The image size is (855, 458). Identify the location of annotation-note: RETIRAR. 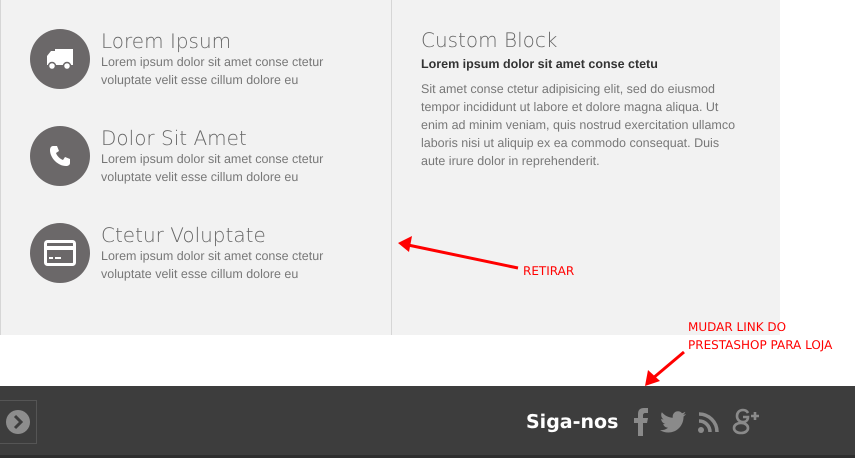
(548, 271).